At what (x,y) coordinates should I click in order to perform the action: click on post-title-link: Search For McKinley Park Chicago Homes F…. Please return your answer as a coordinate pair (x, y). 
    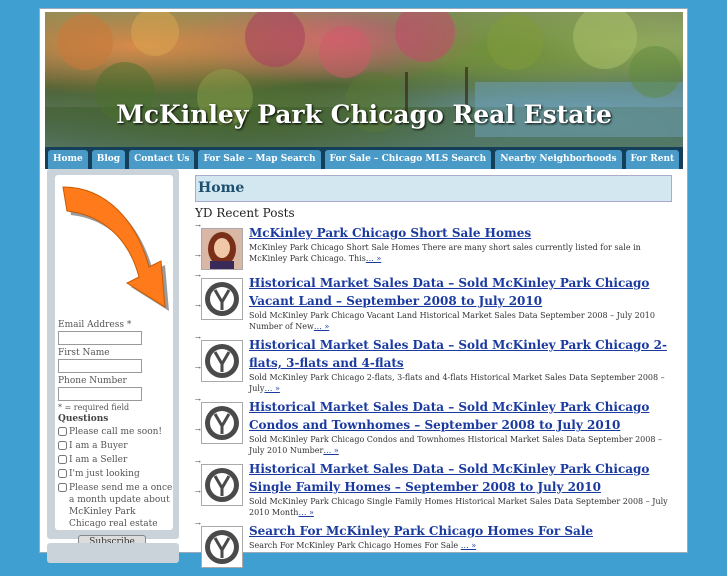
    Looking at the image, I should click on (462, 531).